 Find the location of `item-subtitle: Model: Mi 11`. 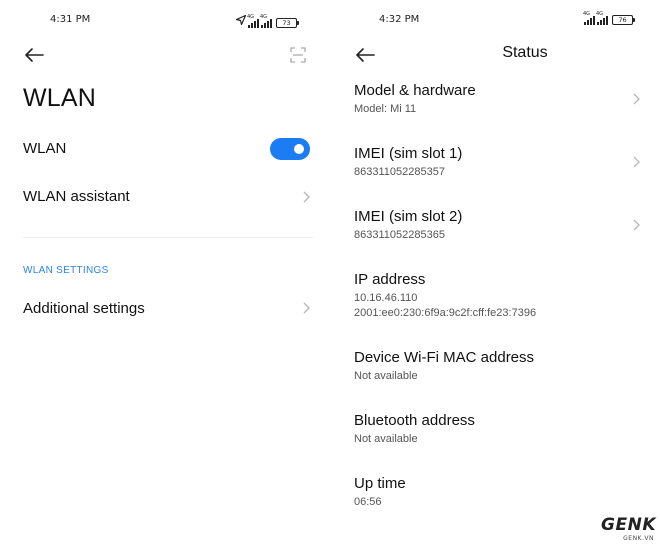

item-subtitle: Model: Mi 11 is located at coordinates (385, 109).